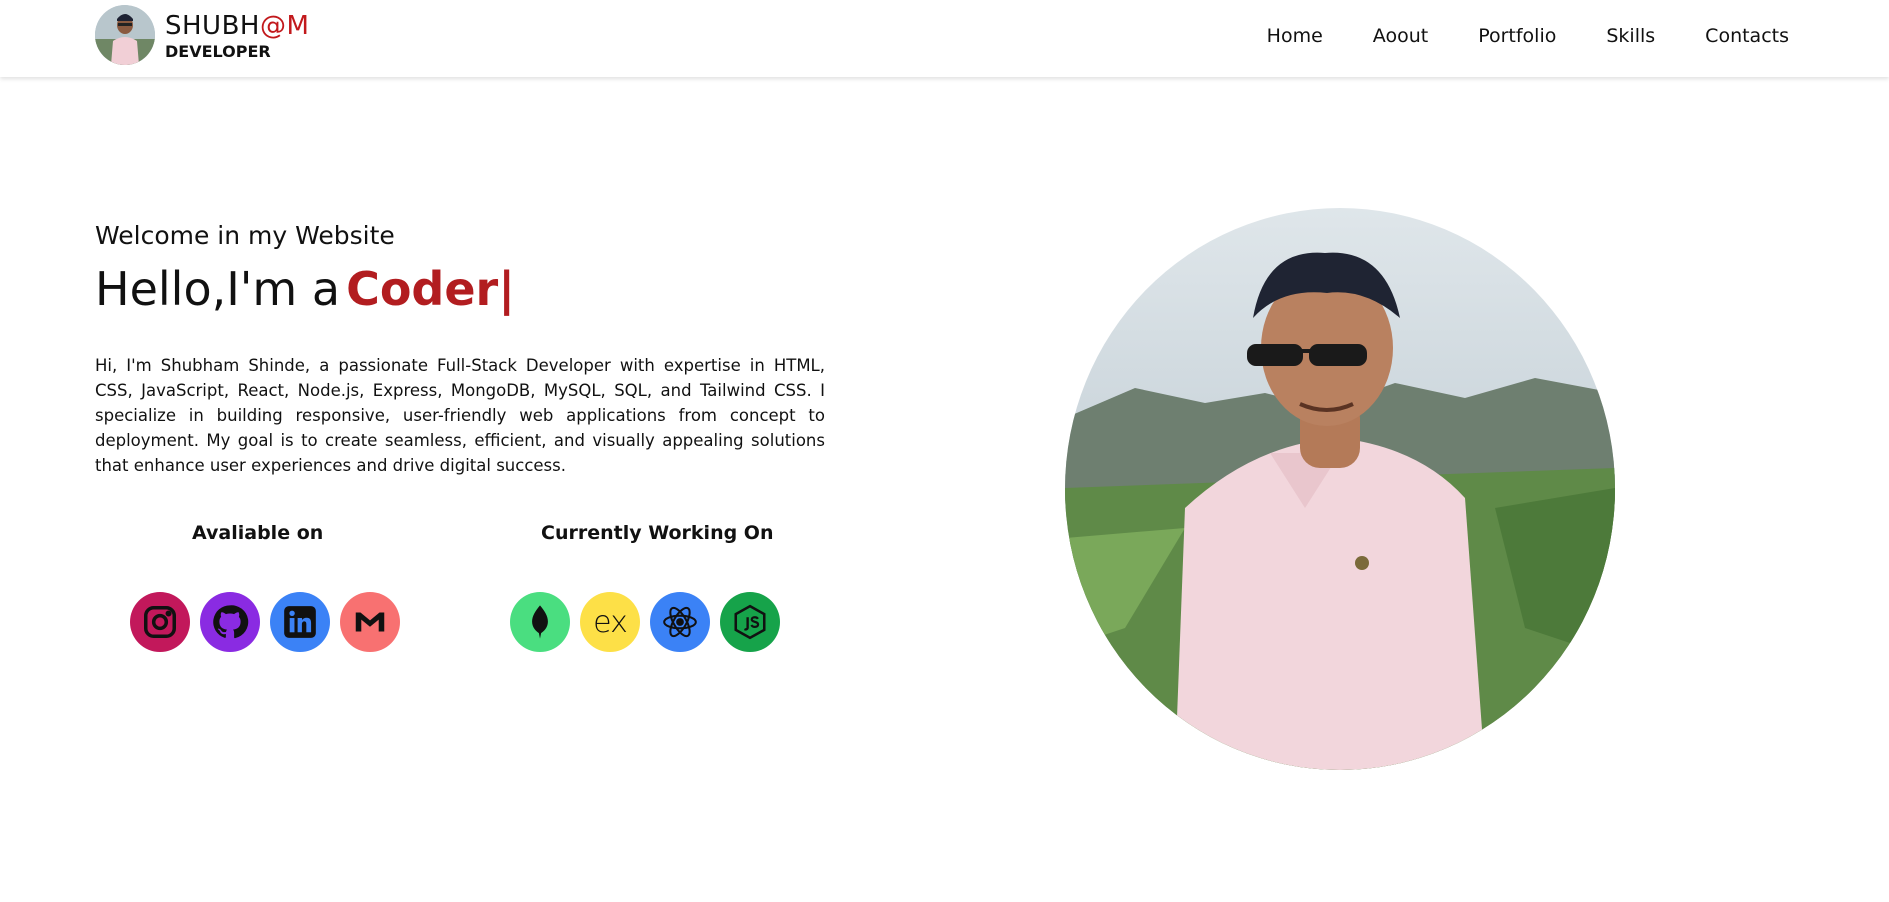  Describe the element at coordinates (1747, 36) in the screenshot. I see `nav-contacts: Contacts` at that location.